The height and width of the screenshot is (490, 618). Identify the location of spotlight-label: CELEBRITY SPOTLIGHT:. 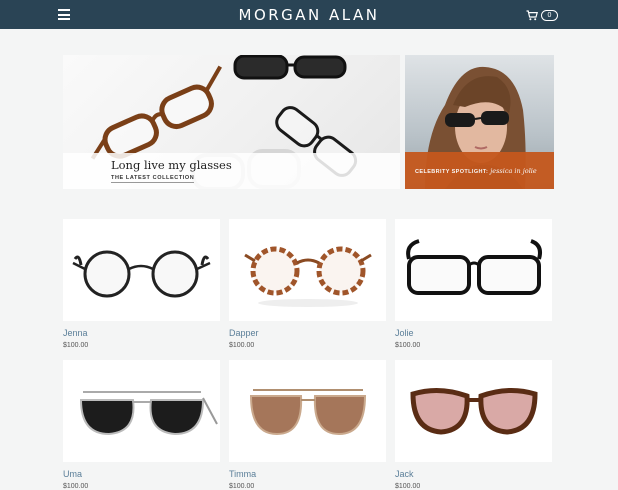
(452, 172).